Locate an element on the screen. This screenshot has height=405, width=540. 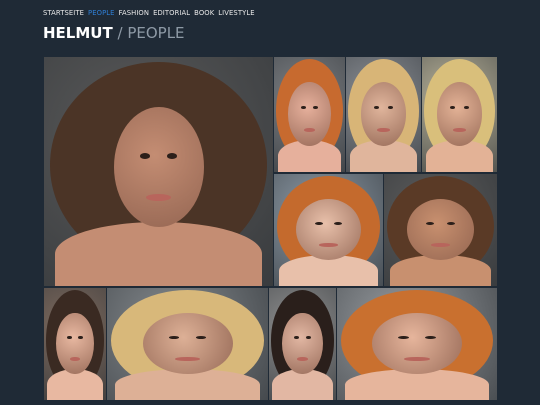
nav-item-people: PEOPLE is located at coordinates (101, 13).